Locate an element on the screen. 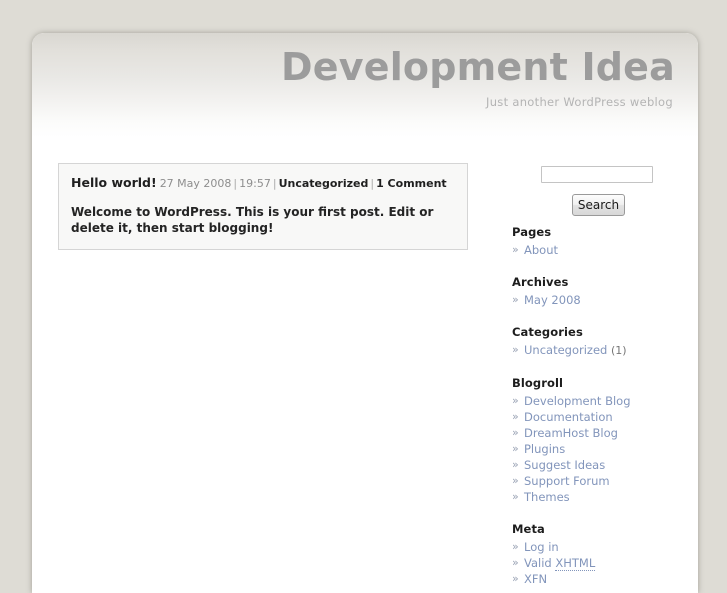 This screenshot has height=593, width=727. site-title: Development Idea is located at coordinates (395, 67).